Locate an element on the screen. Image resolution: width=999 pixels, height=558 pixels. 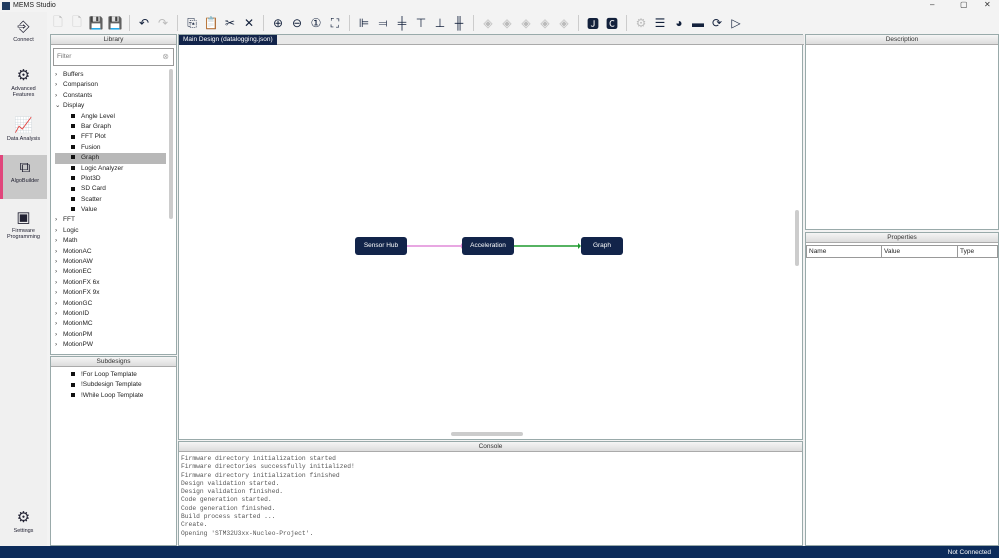
library-item: › MotionAC is located at coordinates (110, 252).